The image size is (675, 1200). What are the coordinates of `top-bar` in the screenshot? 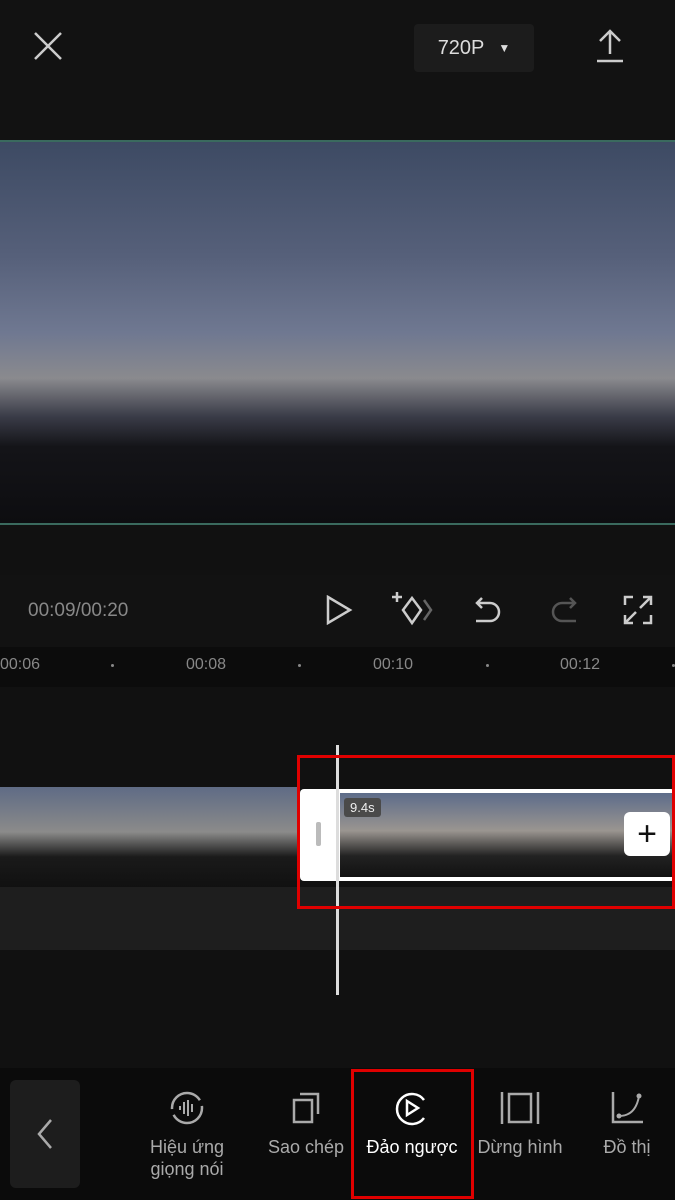 It's located at (337, 70).